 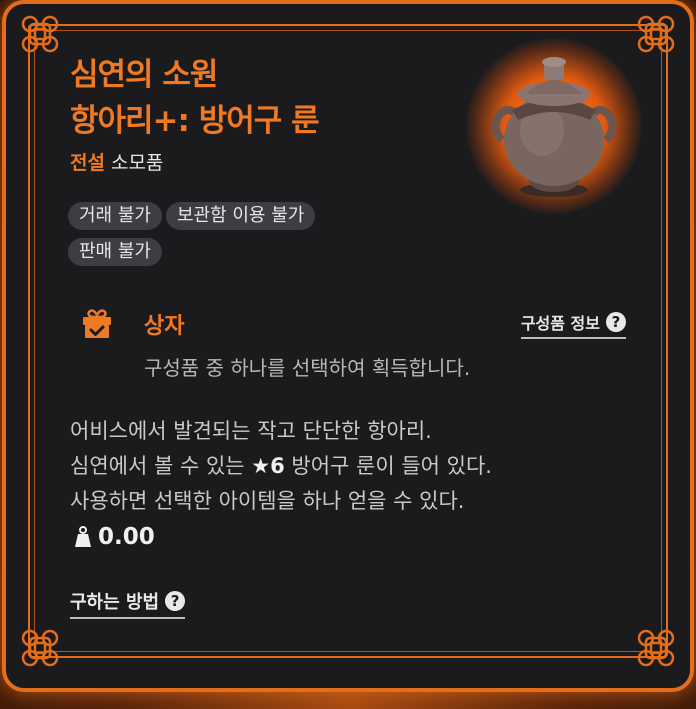 What do you see at coordinates (251, 431) in the screenshot?
I see `description-line1: 어비스에서 발견되는 작고 단단한 항아리.` at bounding box center [251, 431].